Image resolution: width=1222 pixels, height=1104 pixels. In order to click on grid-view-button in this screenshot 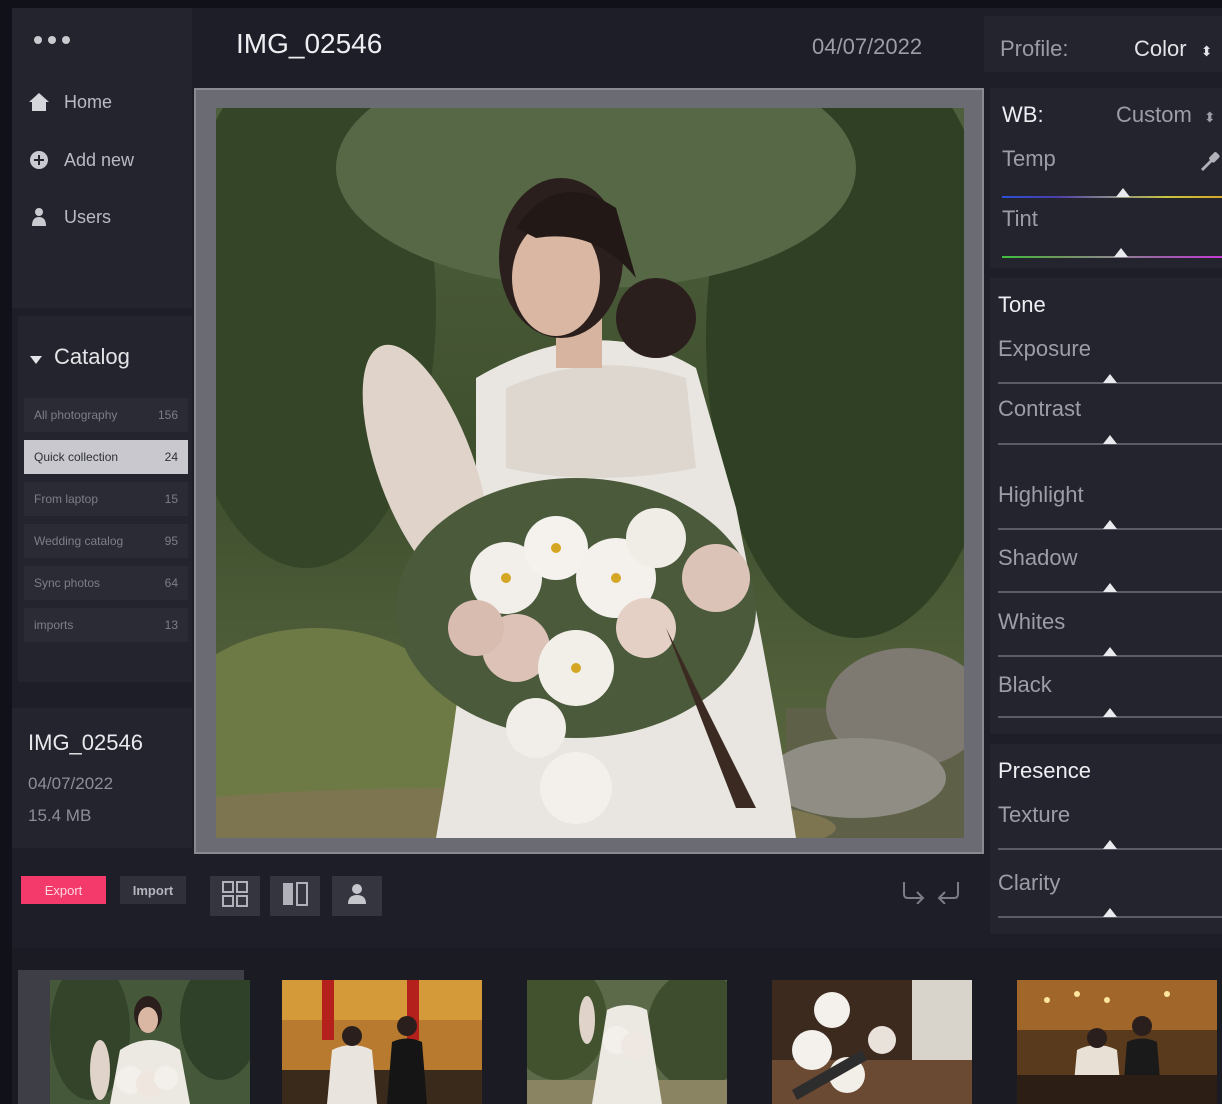, I will do `click(235, 896)`.